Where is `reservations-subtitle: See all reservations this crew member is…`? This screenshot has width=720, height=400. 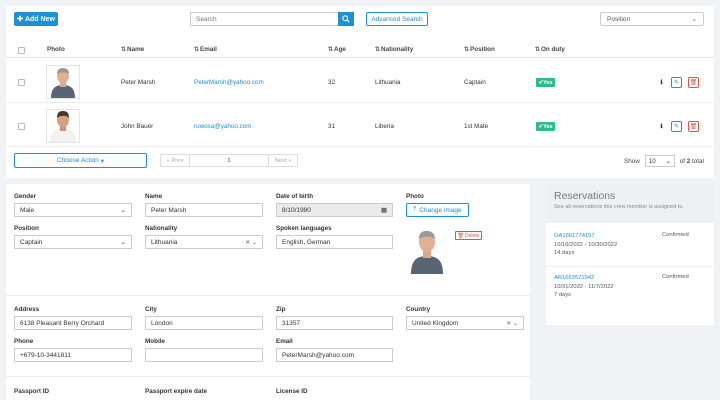 reservations-subtitle: See all reservations this crew member is… is located at coordinates (619, 207).